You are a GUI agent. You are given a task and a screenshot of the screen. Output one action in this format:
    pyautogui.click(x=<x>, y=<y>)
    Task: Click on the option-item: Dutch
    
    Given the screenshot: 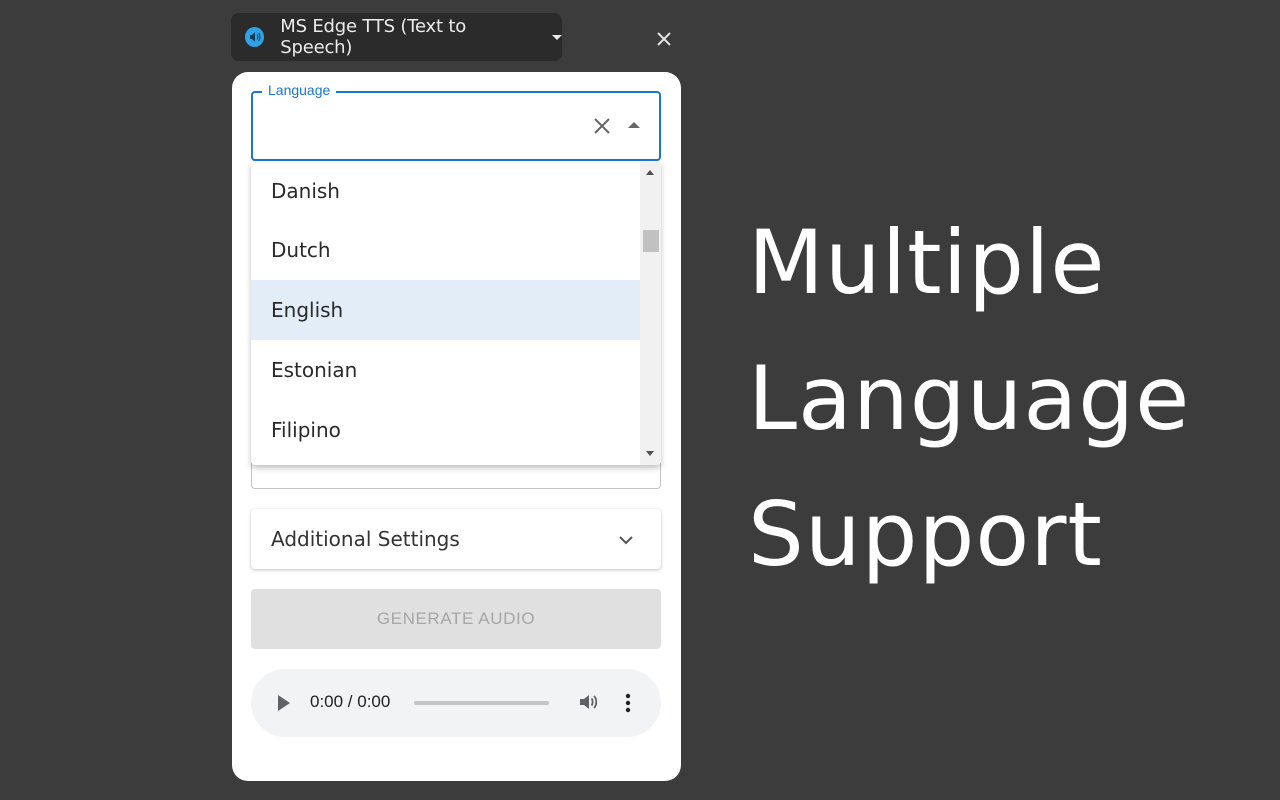 What is the action you would take?
    pyautogui.click(x=445, y=250)
    